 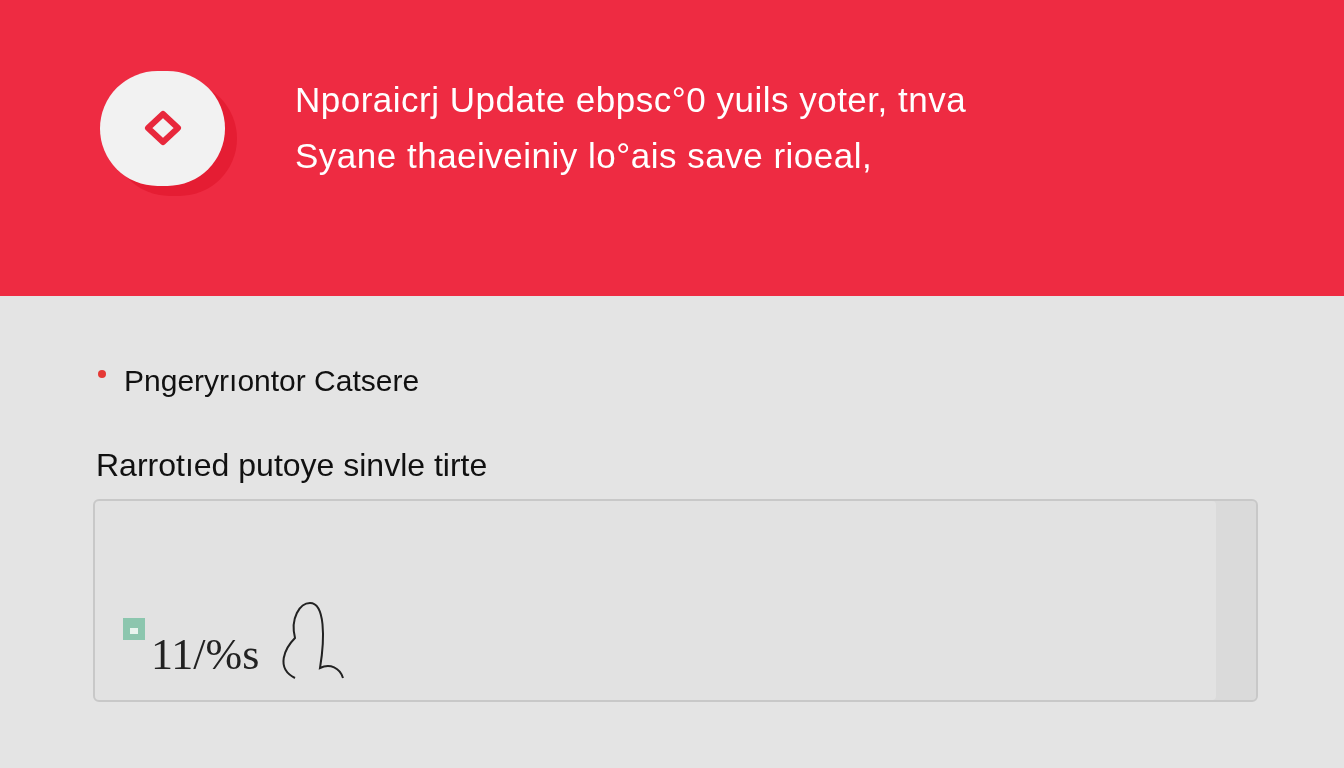 I want to click on alert-message: Nporaicrj Update ebpsc°0 yuils yoter, tnva Syane thaeiveiniy lo°ais save rioeal,, so click(x=631, y=128).